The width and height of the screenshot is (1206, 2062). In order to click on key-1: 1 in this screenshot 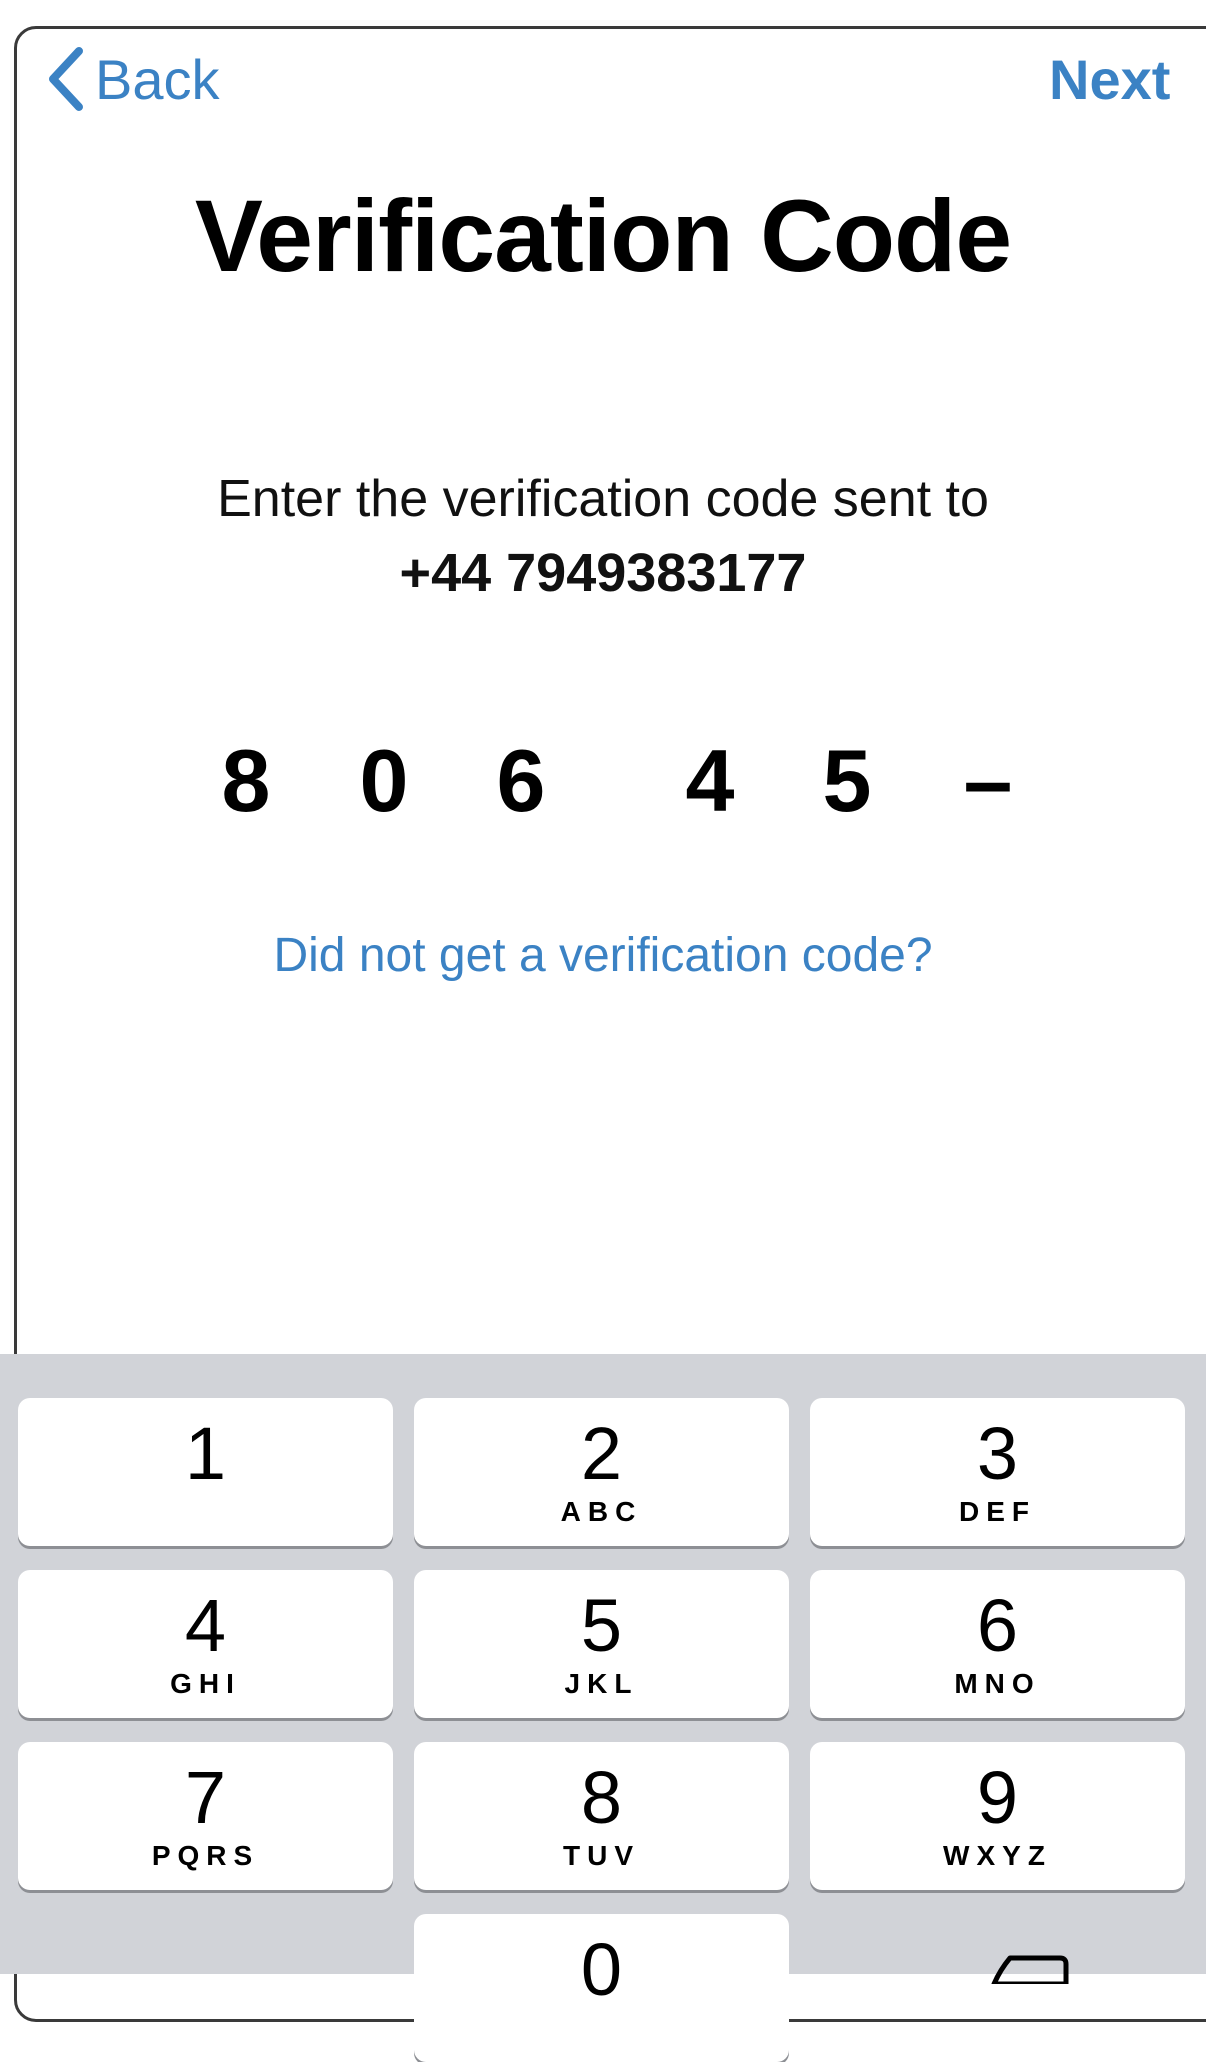, I will do `click(205, 1472)`.